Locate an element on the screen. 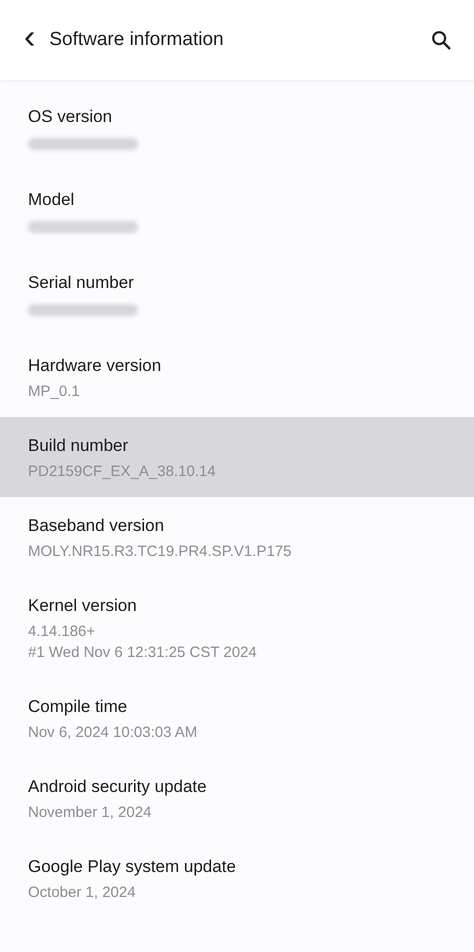  info-row: Hardware version MP_0.1 is located at coordinates (237, 377).